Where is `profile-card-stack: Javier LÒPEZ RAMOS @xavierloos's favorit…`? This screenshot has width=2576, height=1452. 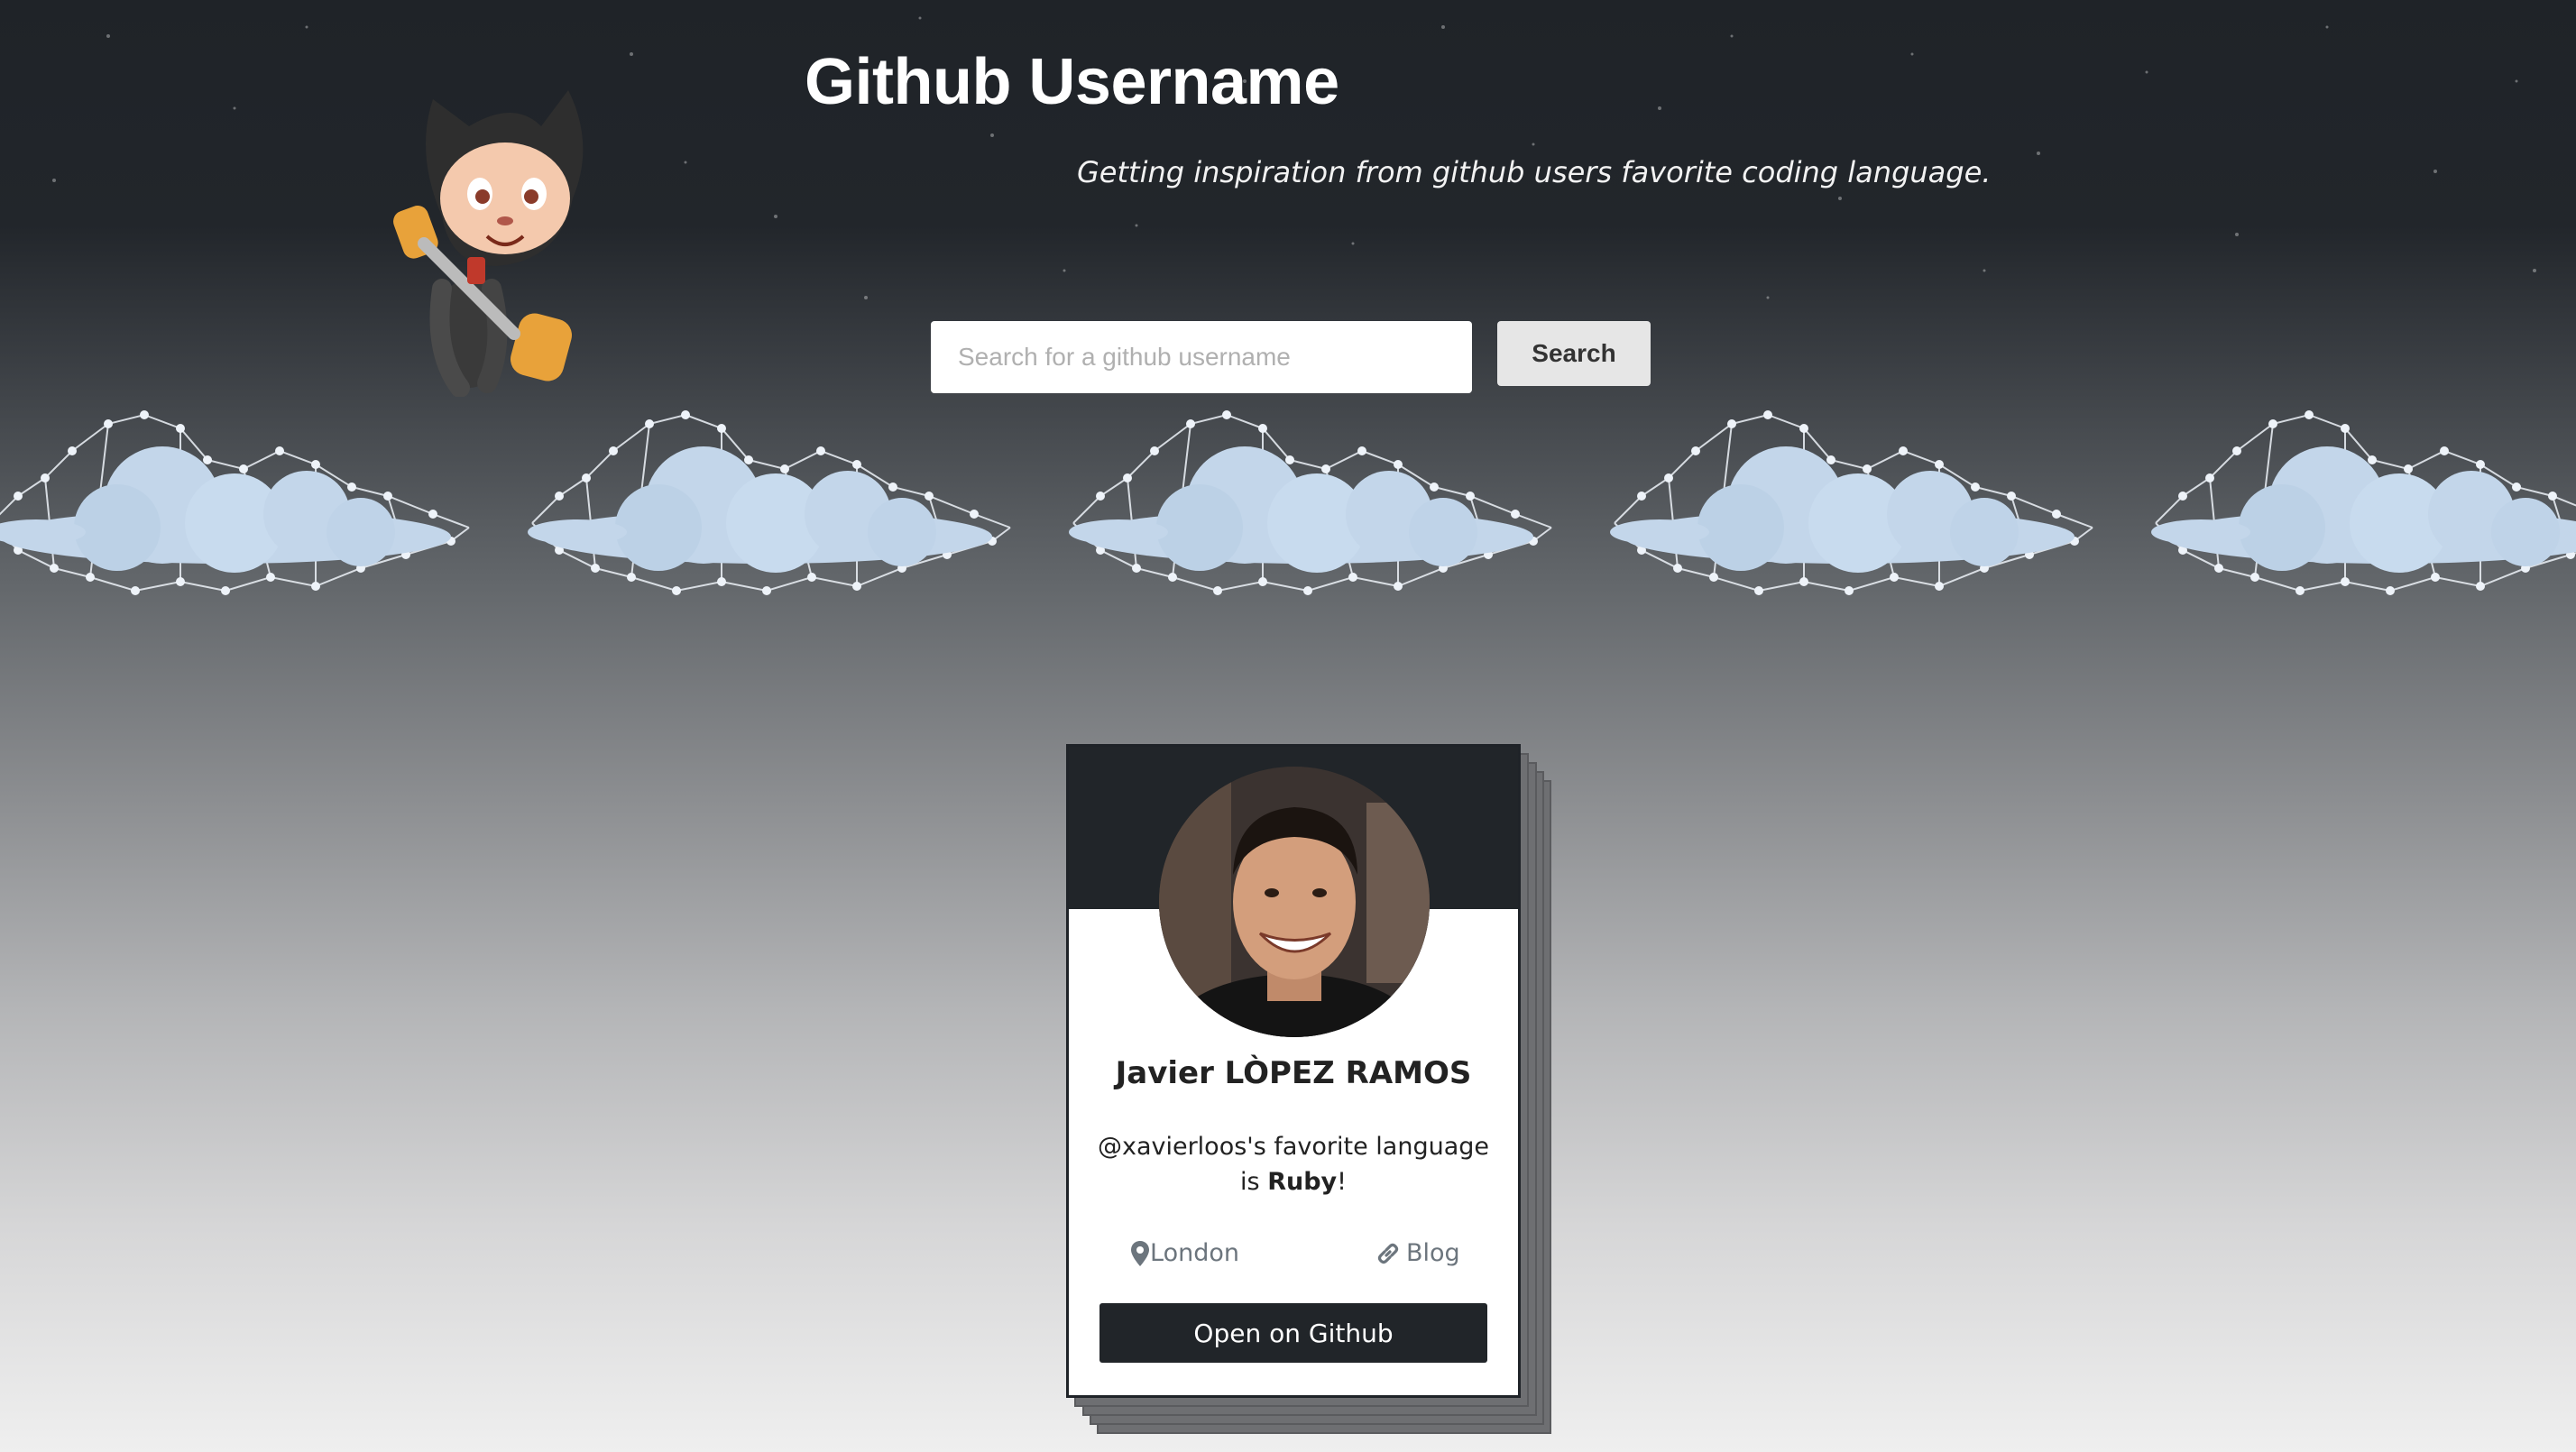
profile-card-stack: Javier LÒPEZ RAMOS @xavierloos's favorit… is located at coordinates (1308, 1089).